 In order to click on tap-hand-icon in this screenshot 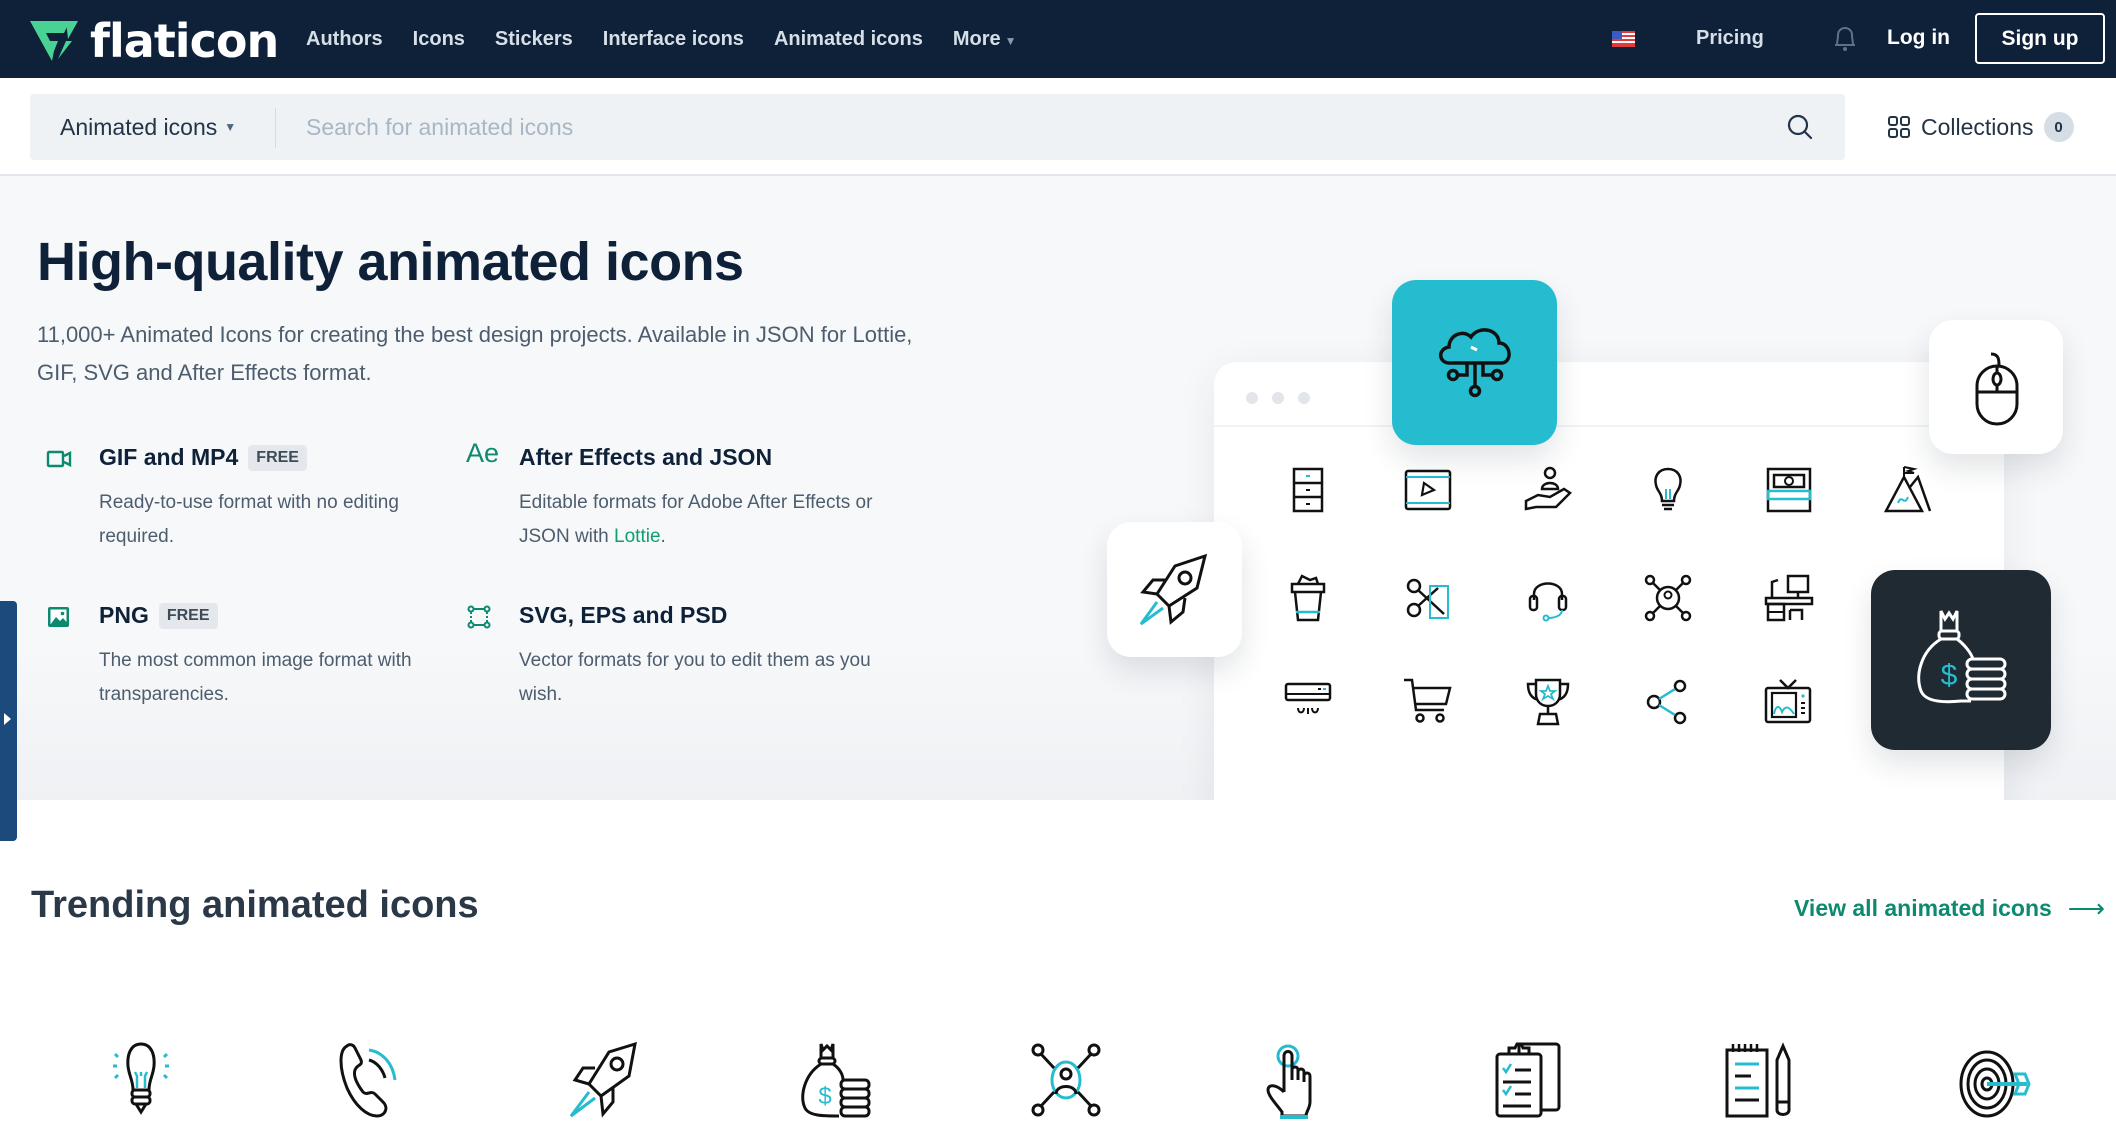, I will do `click(1298, 1080)`.